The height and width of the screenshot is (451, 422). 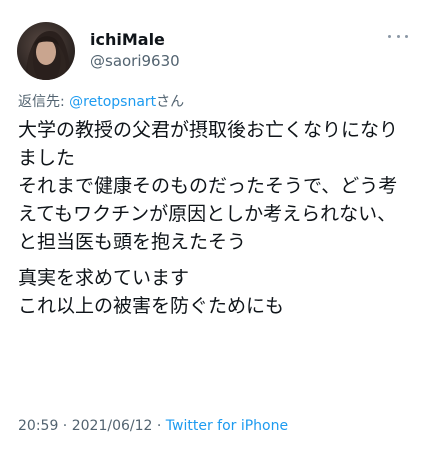 I want to click on tweet-metadata: 20:59 · 2021/06/12 · Twitter for iPhone, so click(x=153, y=426).